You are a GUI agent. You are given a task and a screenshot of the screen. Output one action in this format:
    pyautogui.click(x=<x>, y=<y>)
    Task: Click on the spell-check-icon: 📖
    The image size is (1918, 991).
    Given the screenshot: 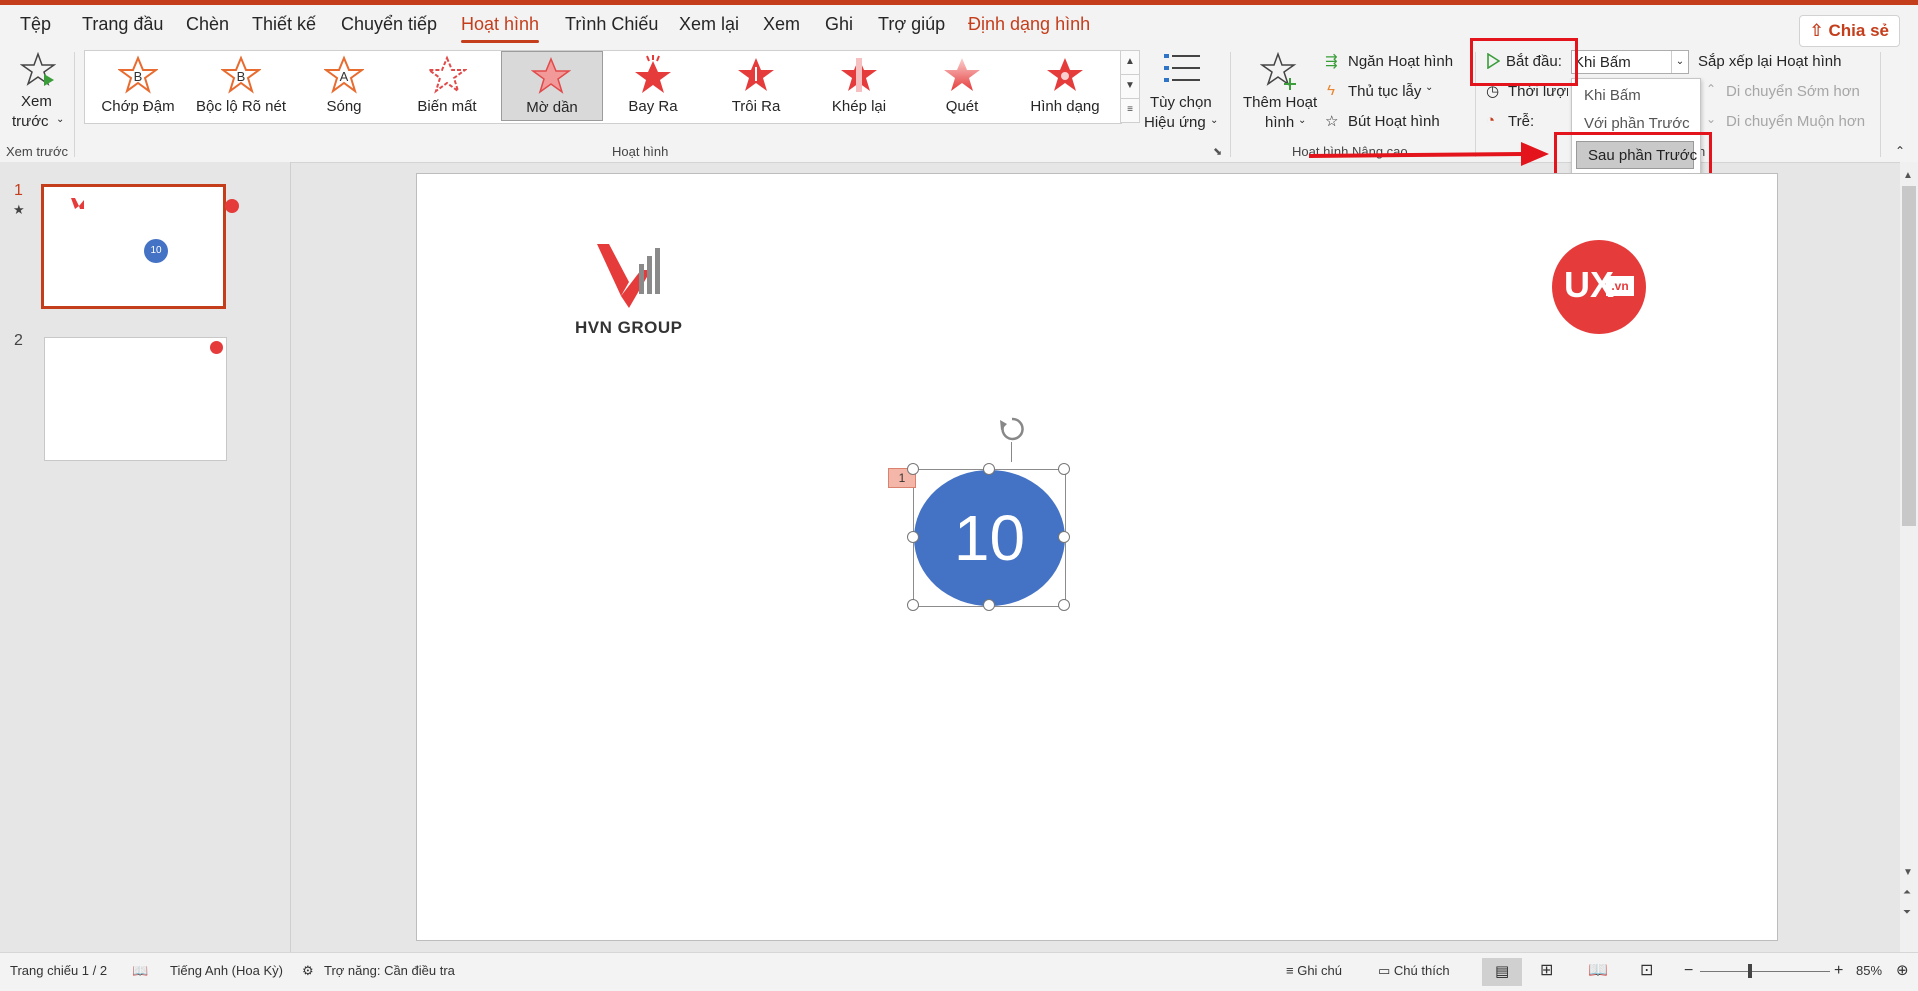 What is the action you would take?
    pyautogui.click(x=140, y=972)
    